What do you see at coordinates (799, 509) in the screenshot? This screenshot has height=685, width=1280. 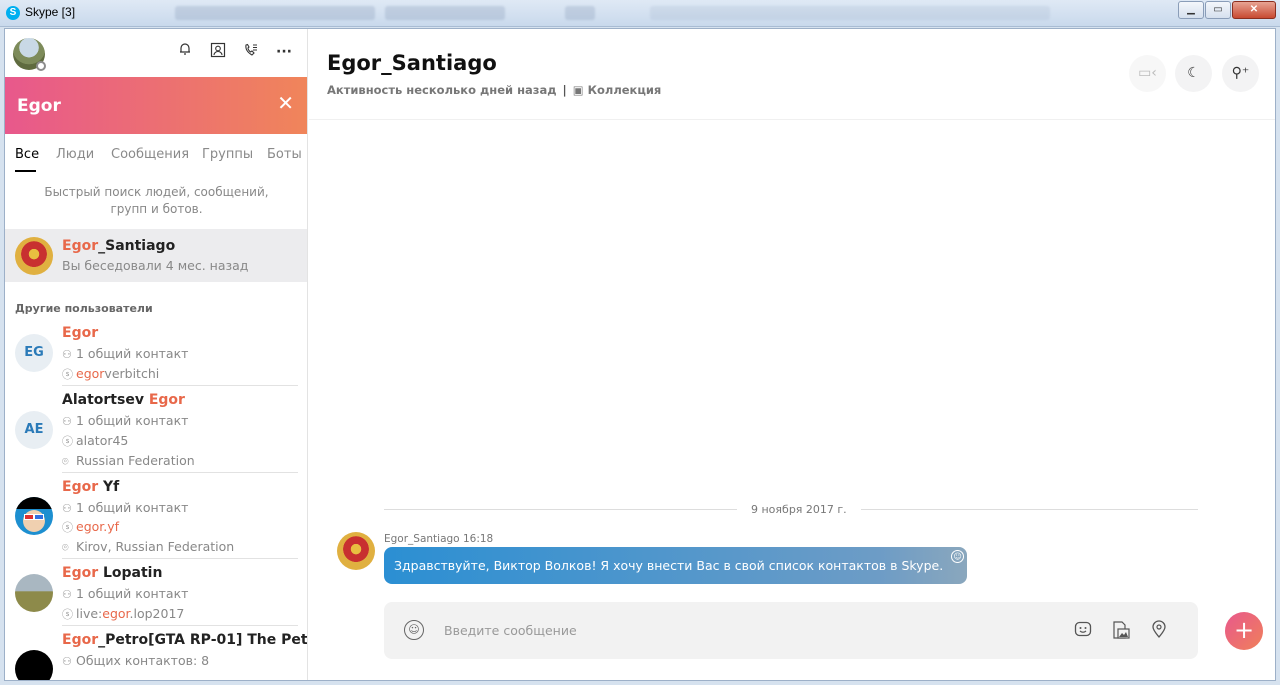 I see `date-separator: 9 ноября 2017 г.` at bounding box center [799, 509].